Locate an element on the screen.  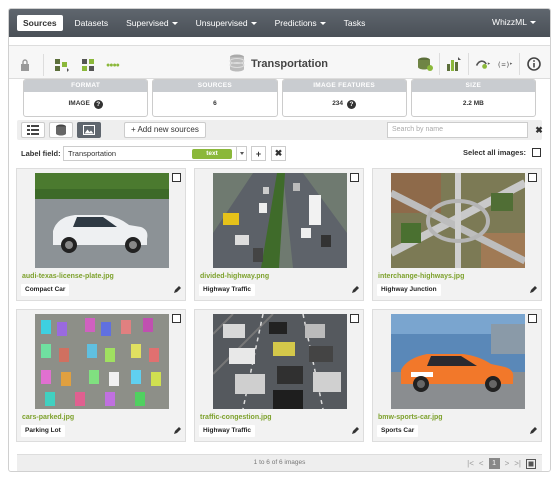
select-all-label: Select all images: is located at coordinates (494, 152).